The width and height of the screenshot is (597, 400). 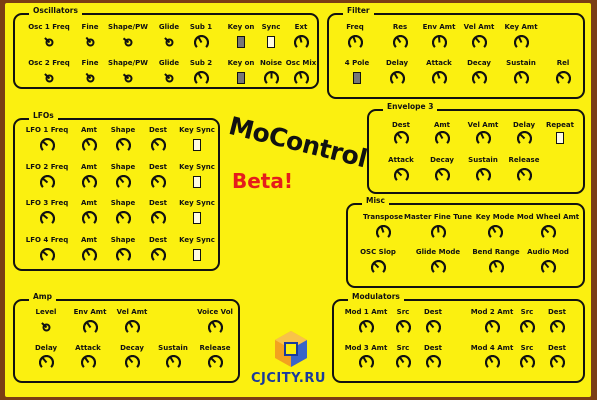 What do you see at coordinates (215, 327) in the screenshot?
I see `amp-voice-vol-3-knob` at bounding box center [215, 327].